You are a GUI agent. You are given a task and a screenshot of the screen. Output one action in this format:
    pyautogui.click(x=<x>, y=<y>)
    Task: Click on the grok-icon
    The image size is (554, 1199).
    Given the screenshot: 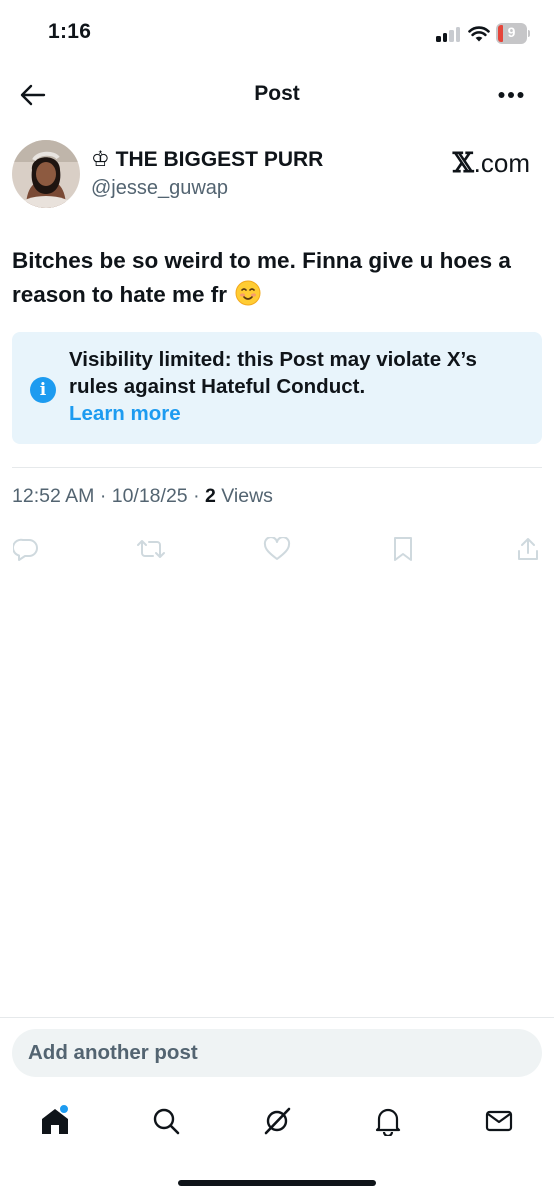 What is the action you would take?
    pyautogui.click(x=277, y=1121)
    